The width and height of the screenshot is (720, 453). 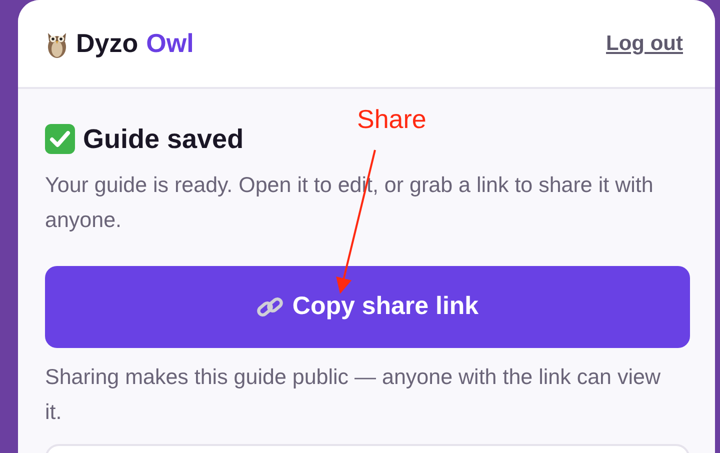 I want to click on sharing-note: Sharing makes this guide public — anyone with the link can view it., so click(x=353, y=395).